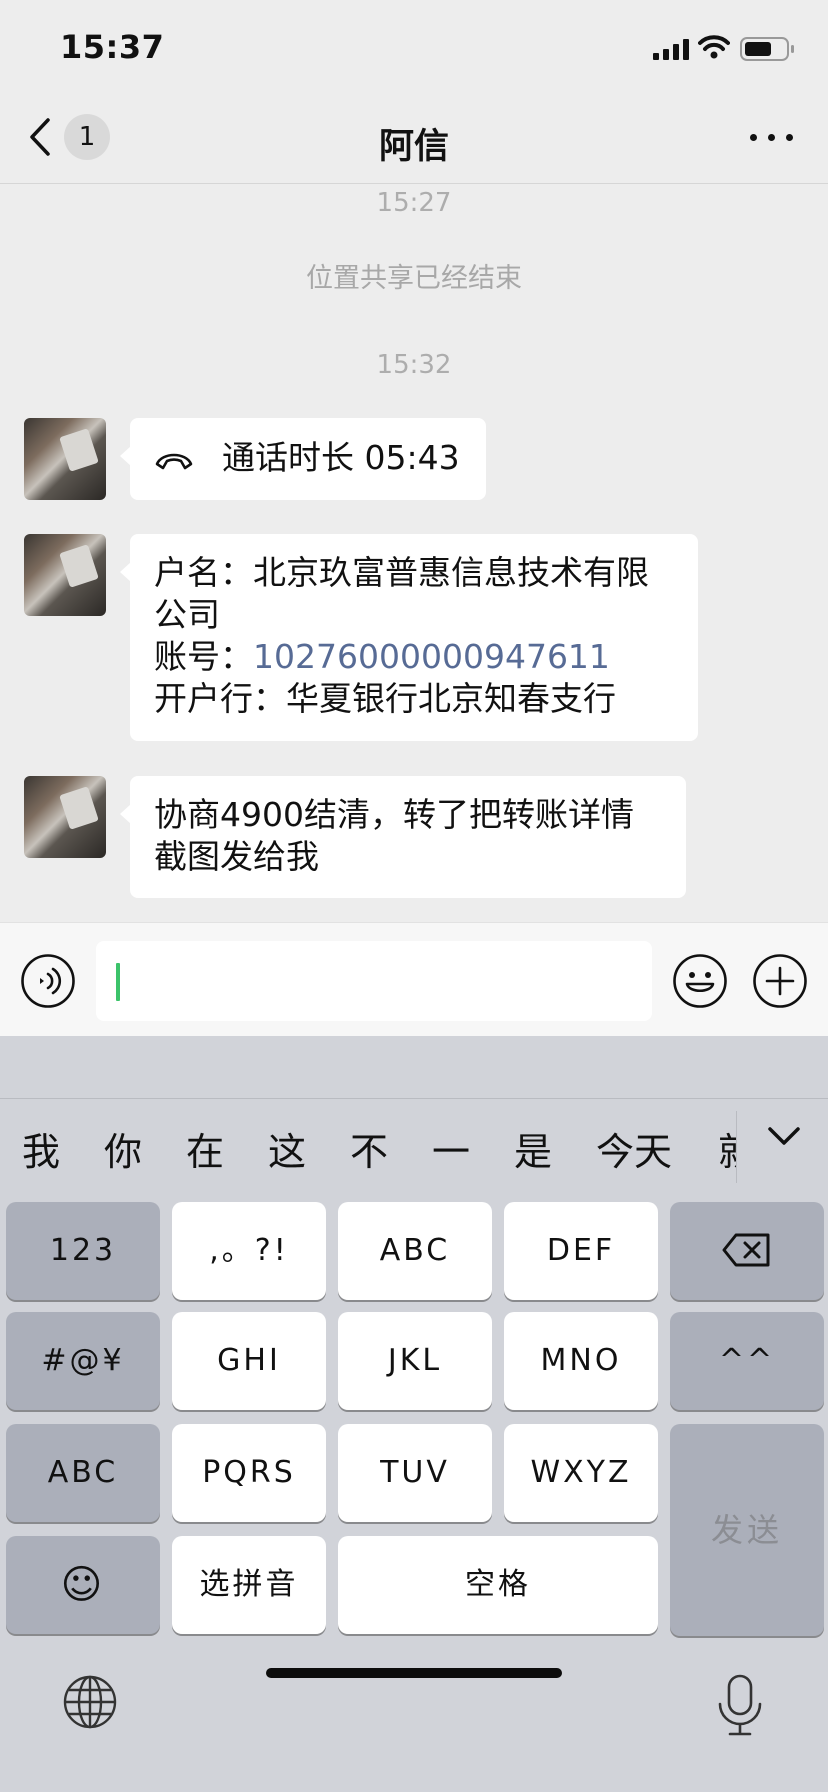  I want to click on chevron-down-icon, so click(784, 1137).